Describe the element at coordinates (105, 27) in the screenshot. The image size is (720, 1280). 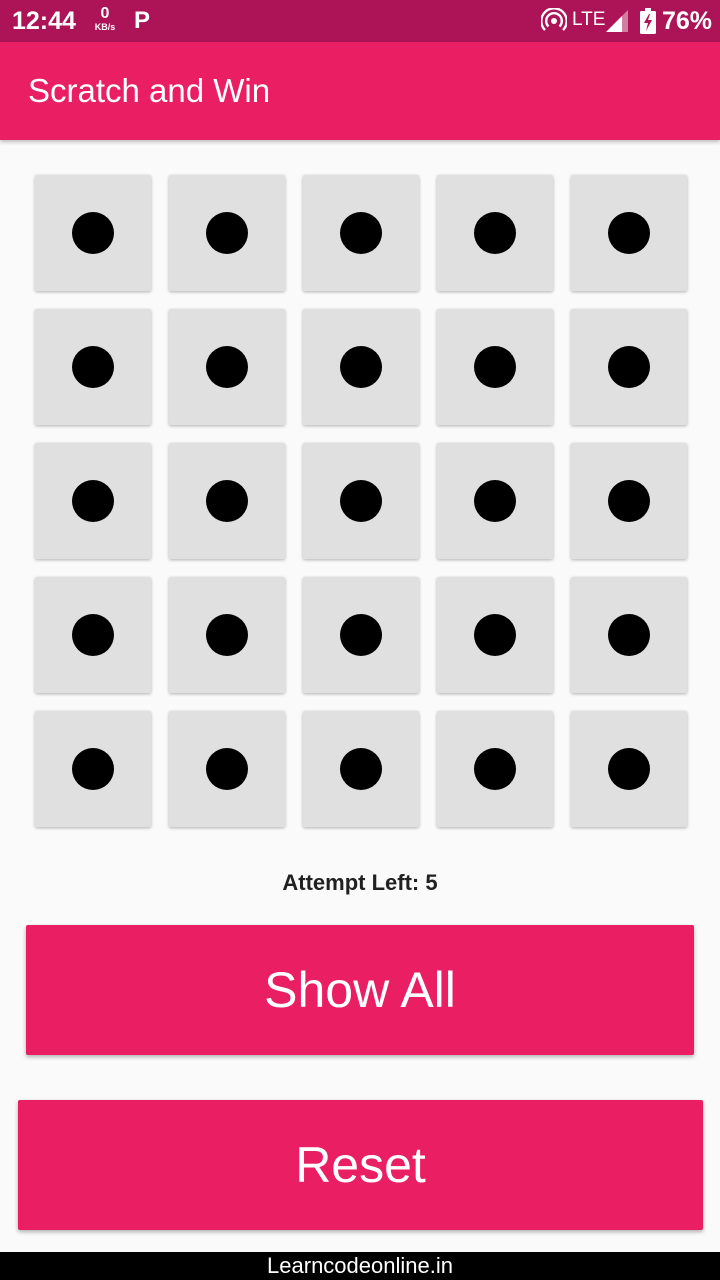
I see `network-speed-unit: KB/s` at that location.